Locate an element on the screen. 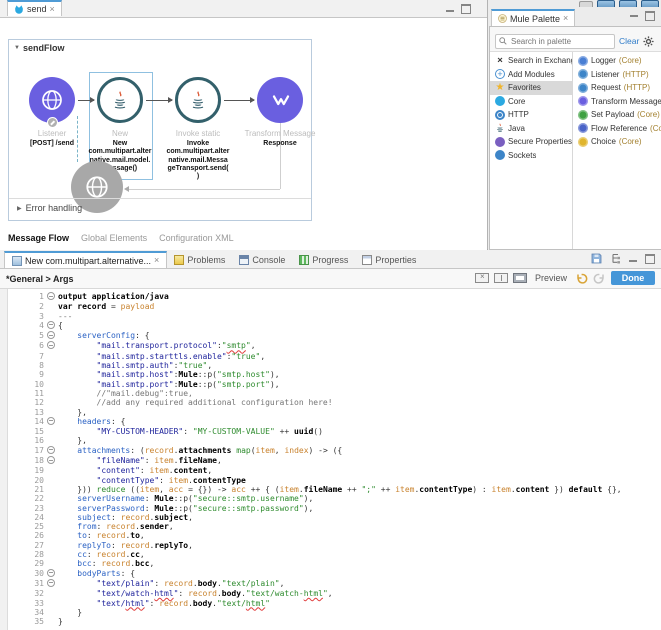 This screenshot has height=630, width=661. flow-header: ▼ sendFlow is located at coordinates (39, 48).